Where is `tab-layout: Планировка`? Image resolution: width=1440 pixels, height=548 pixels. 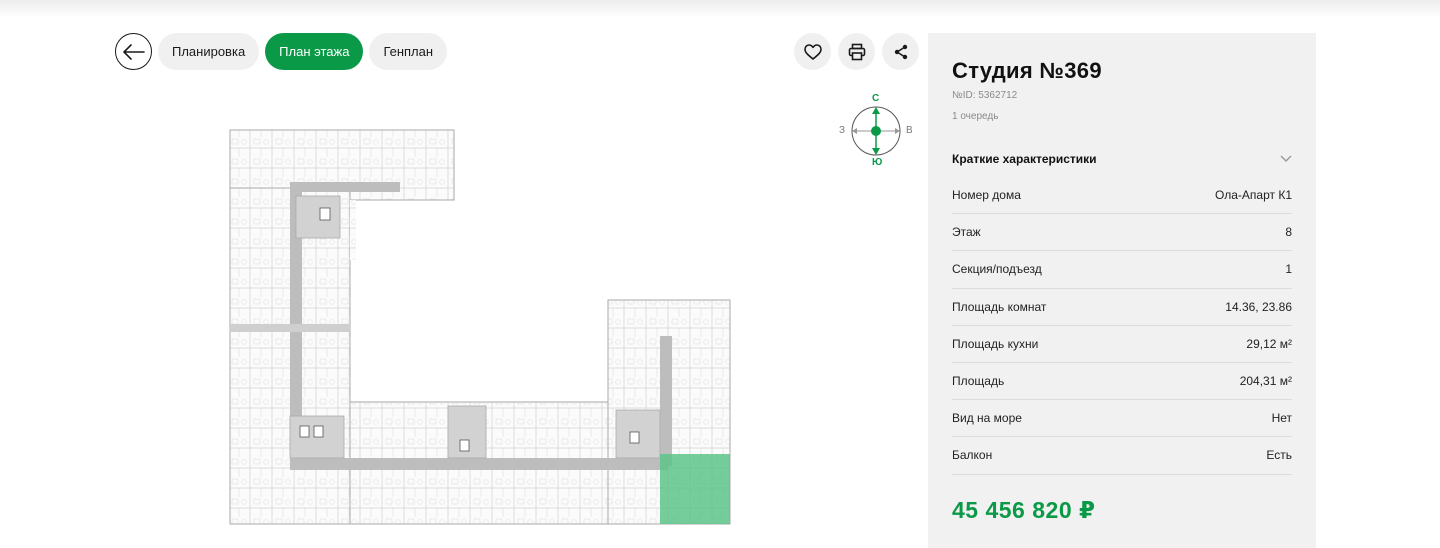
tab-layout: Планировка is located at coordinates (209, 51).